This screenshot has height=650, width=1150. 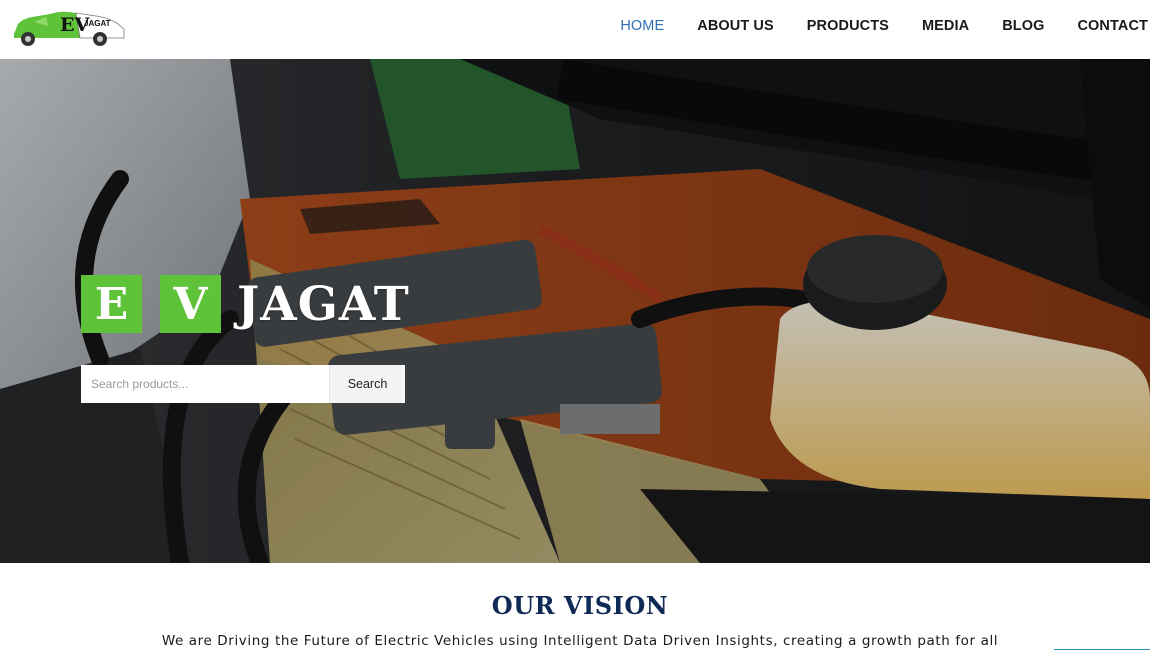 I want to click on brand-letter-v: V, so click(x=190, y=304).